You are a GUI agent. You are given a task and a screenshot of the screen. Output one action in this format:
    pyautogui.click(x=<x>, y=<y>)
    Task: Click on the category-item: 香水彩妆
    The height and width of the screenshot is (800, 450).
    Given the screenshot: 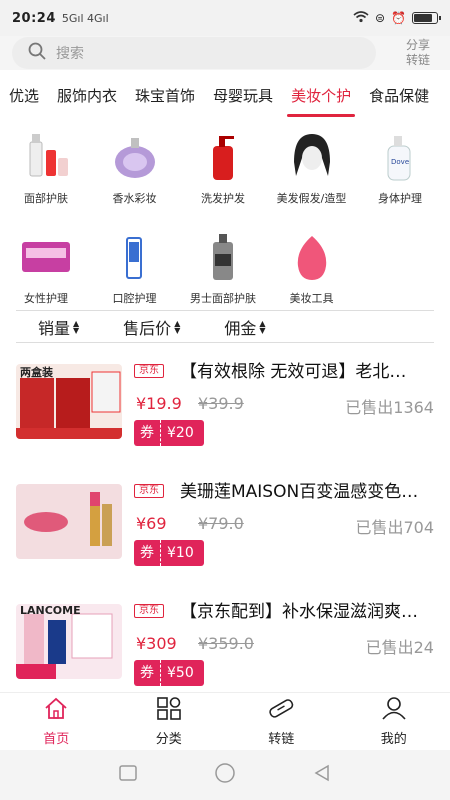 What is the action you would take?
    pyautogui.click(x=135, y=166)
    